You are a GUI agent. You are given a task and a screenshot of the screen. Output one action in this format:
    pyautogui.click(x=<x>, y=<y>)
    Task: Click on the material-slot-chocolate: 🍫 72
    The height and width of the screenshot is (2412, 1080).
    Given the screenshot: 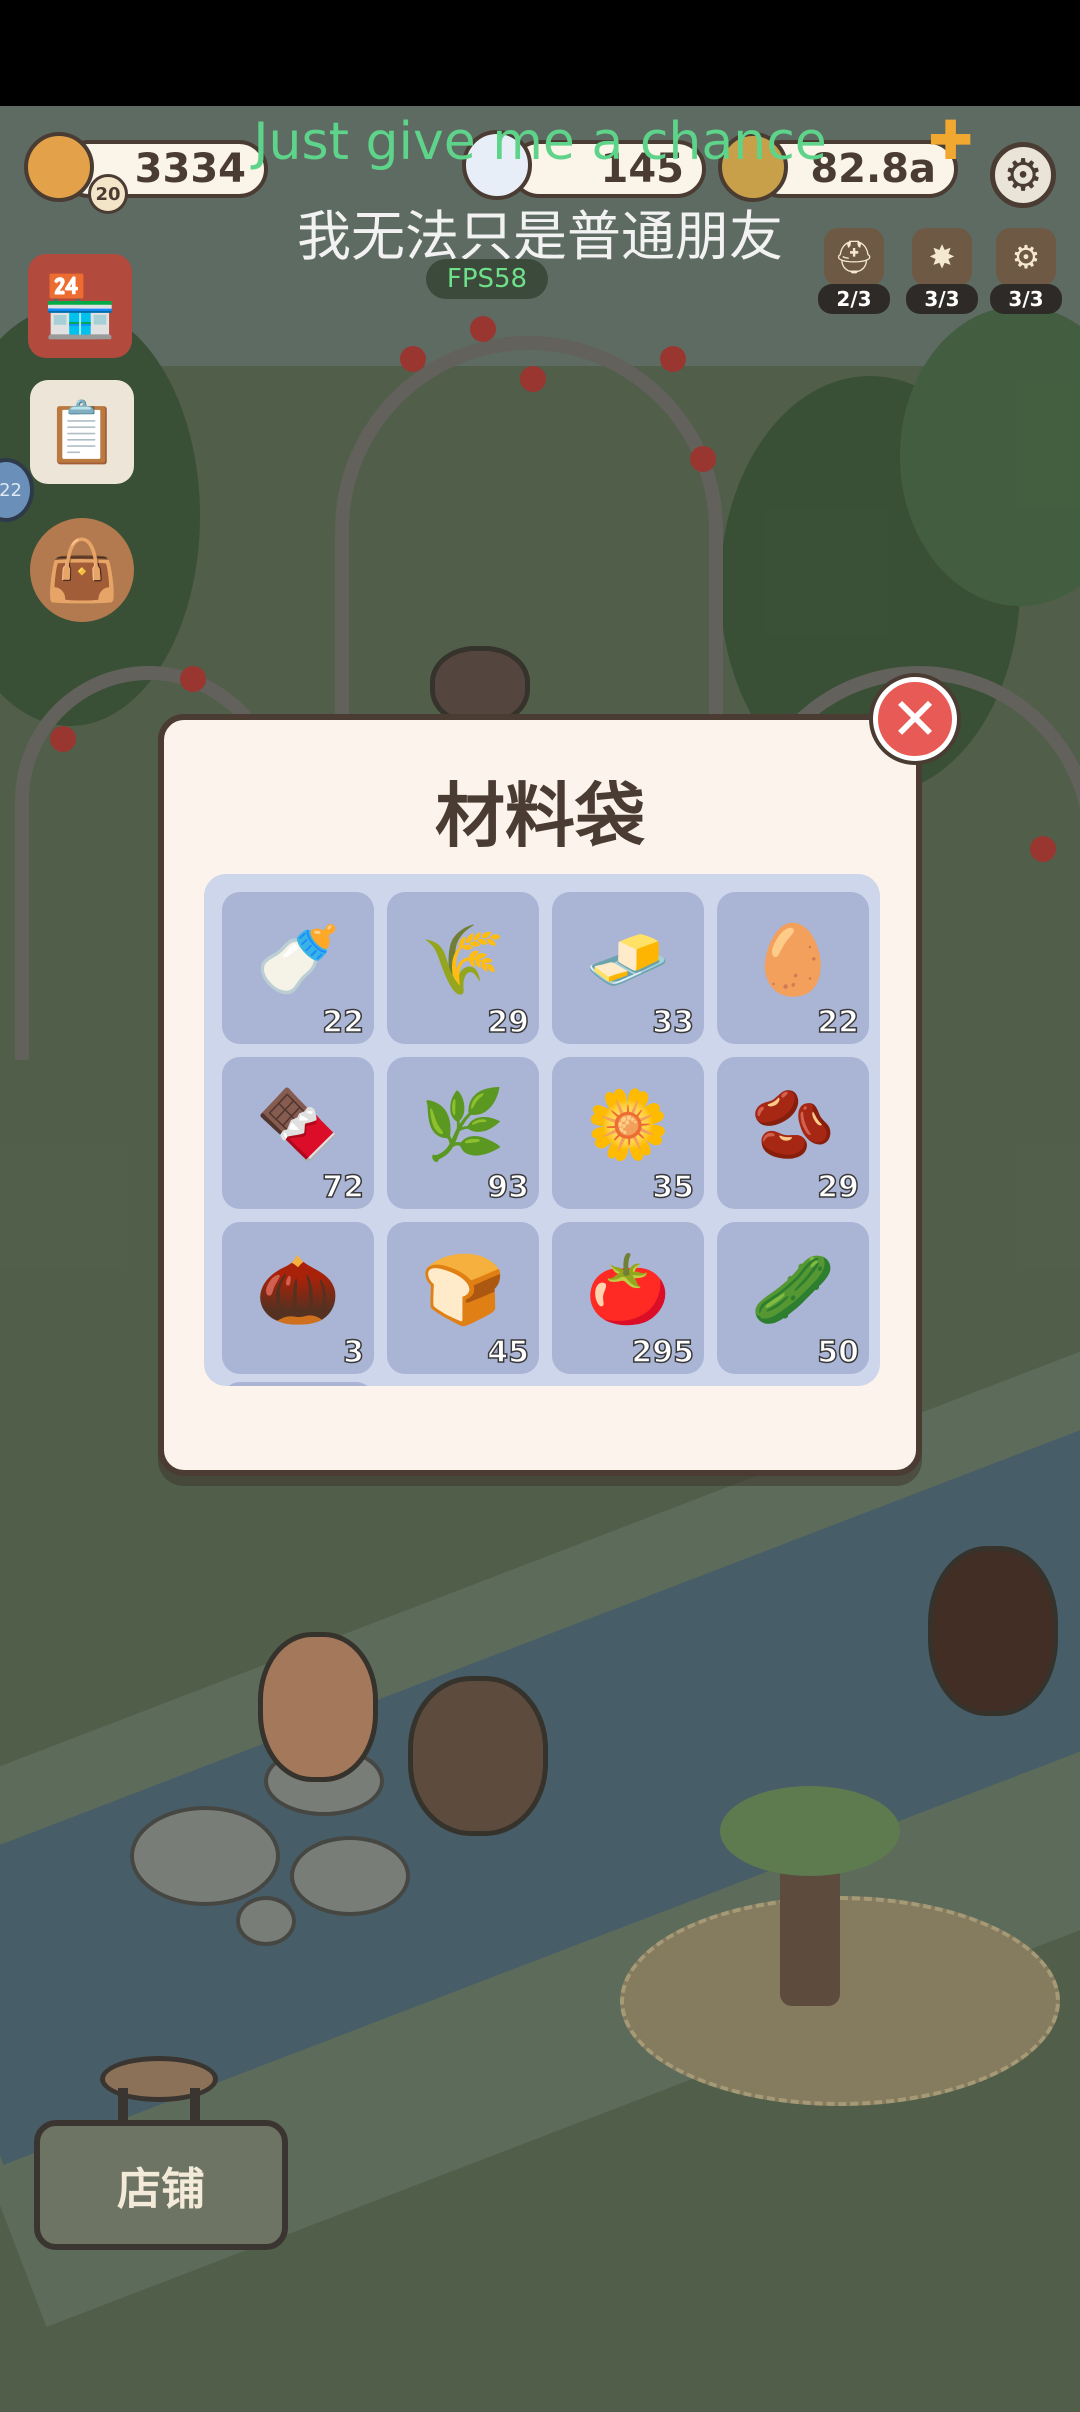 What is the action you would take?
    pyautogui.click(x=298, y=1133)
    